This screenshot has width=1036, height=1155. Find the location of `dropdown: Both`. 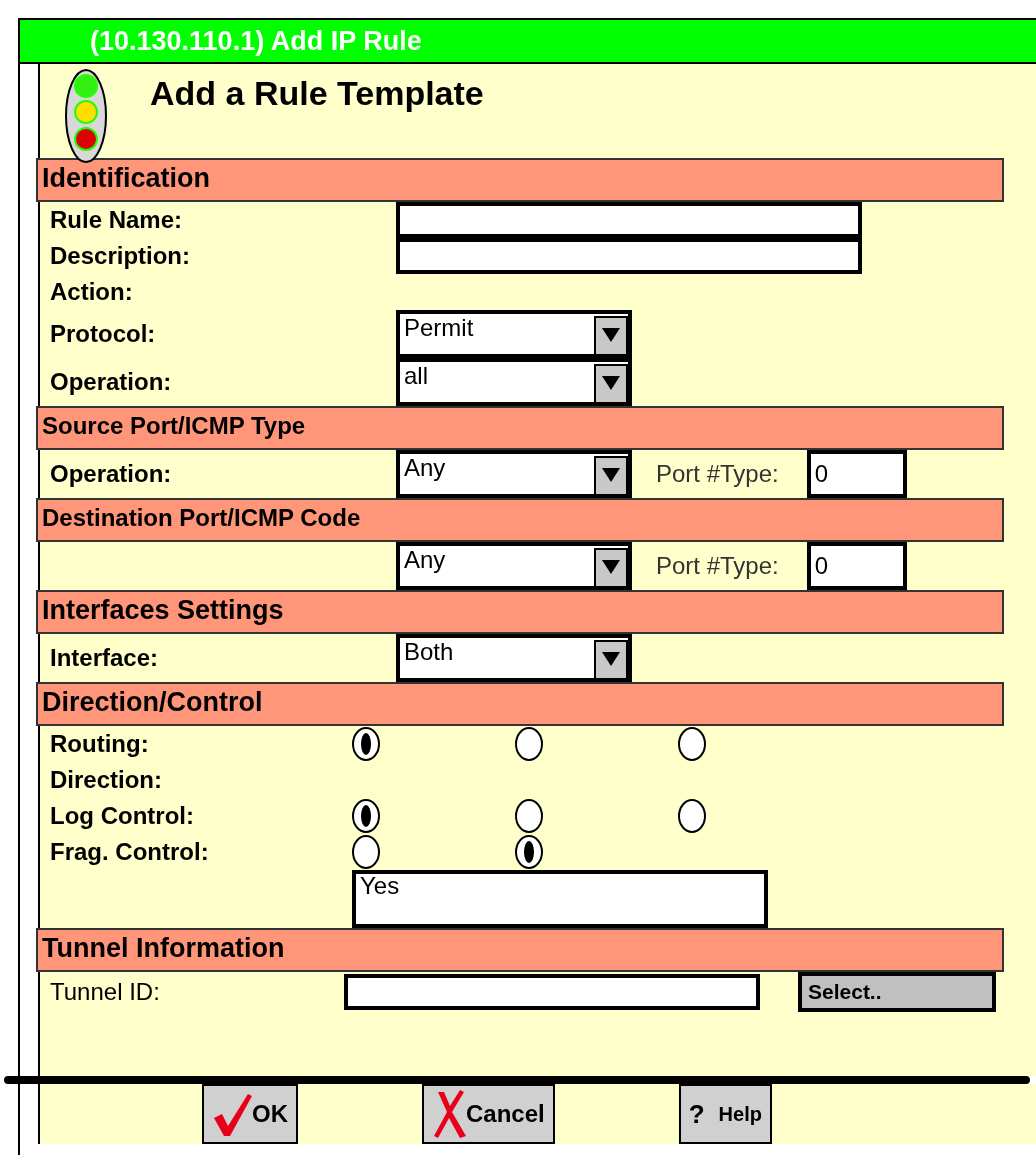

dropdown: Both is located at coordinates (514, 658).